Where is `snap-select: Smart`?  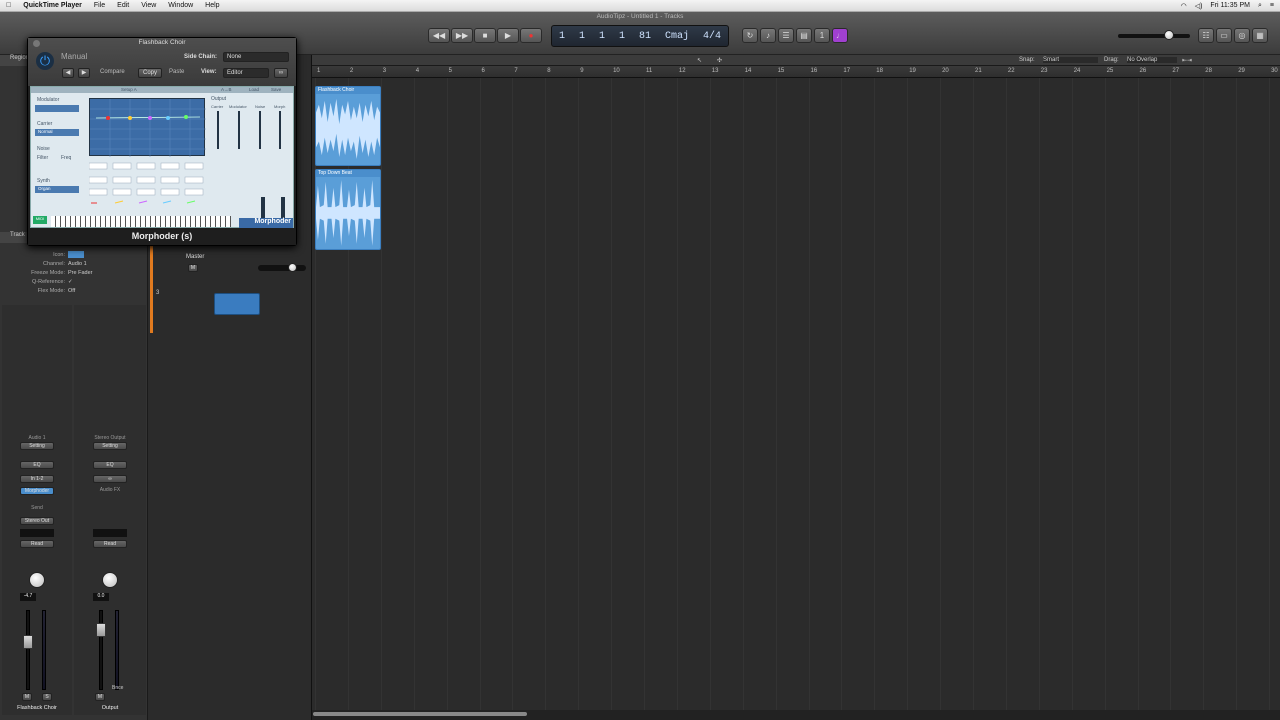
snap-select: Smart is located at coordinates (1070, 60).